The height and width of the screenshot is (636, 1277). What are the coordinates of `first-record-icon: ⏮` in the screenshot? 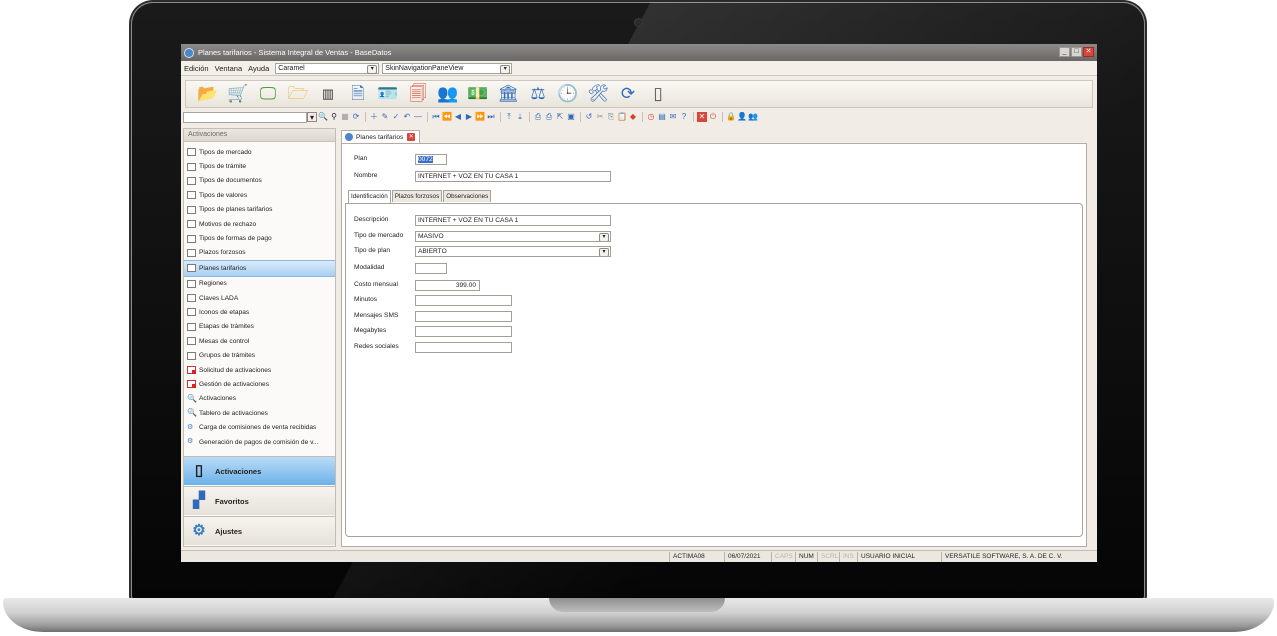 It's located at (436, 117).